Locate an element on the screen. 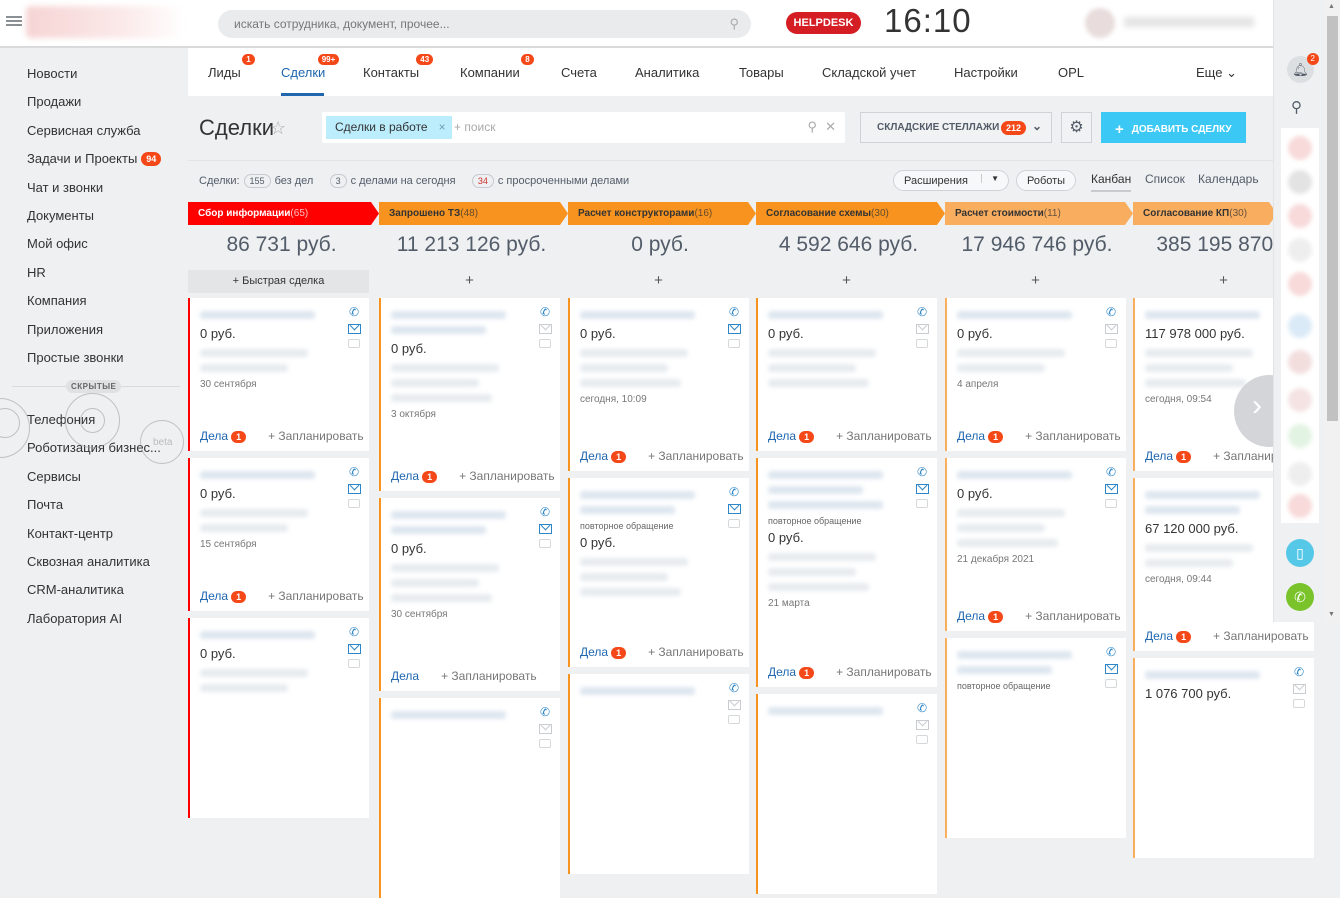 The image size is (1340, 898). search-icon: ⚲ is located at coordinates (1296, 107).